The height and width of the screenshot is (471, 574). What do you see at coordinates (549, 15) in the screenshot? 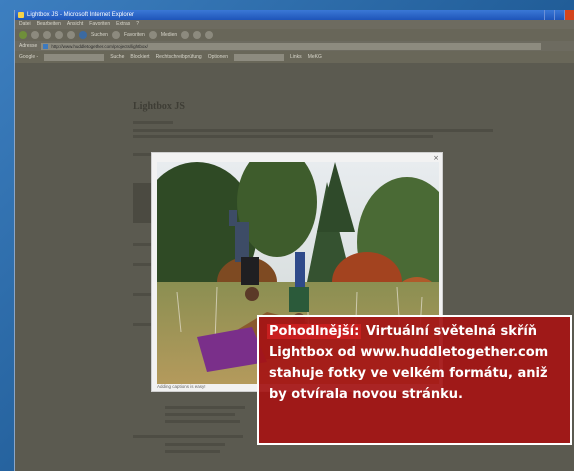
I see `minimize-button` at bounding box center [549, 15].